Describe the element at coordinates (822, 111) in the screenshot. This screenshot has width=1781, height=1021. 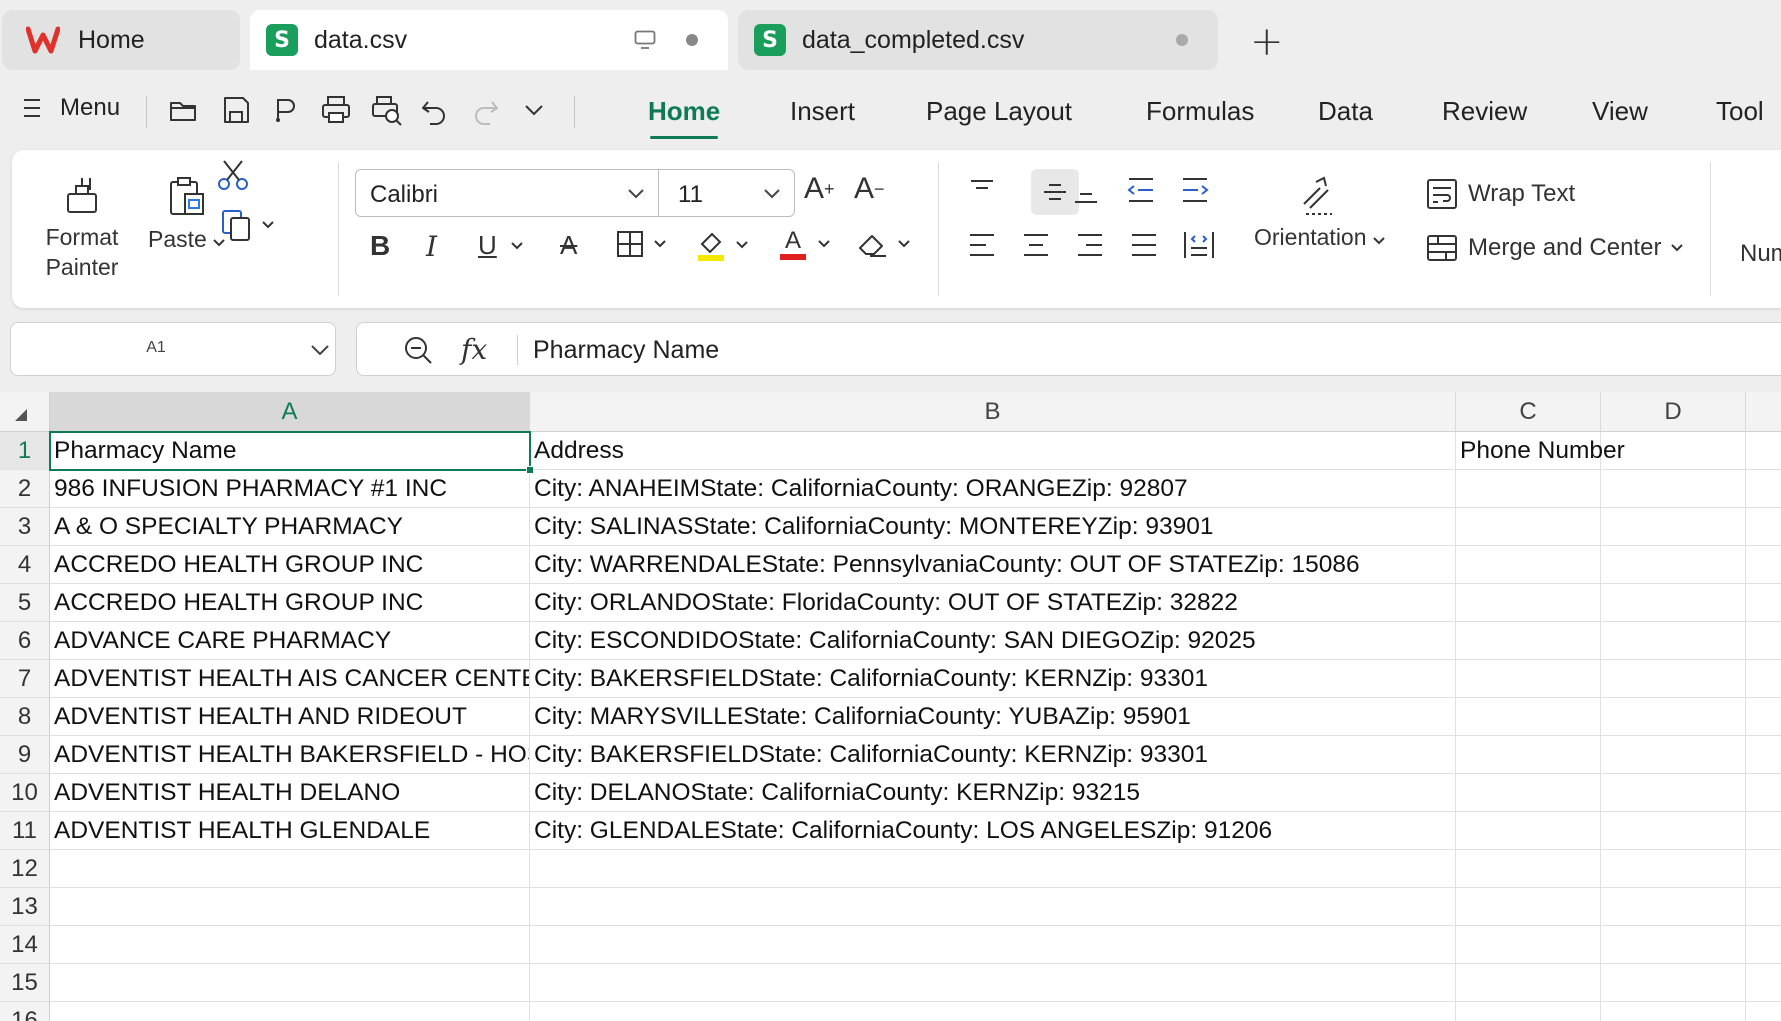
I see `ribbon-tab-insert: Insert` at that location.